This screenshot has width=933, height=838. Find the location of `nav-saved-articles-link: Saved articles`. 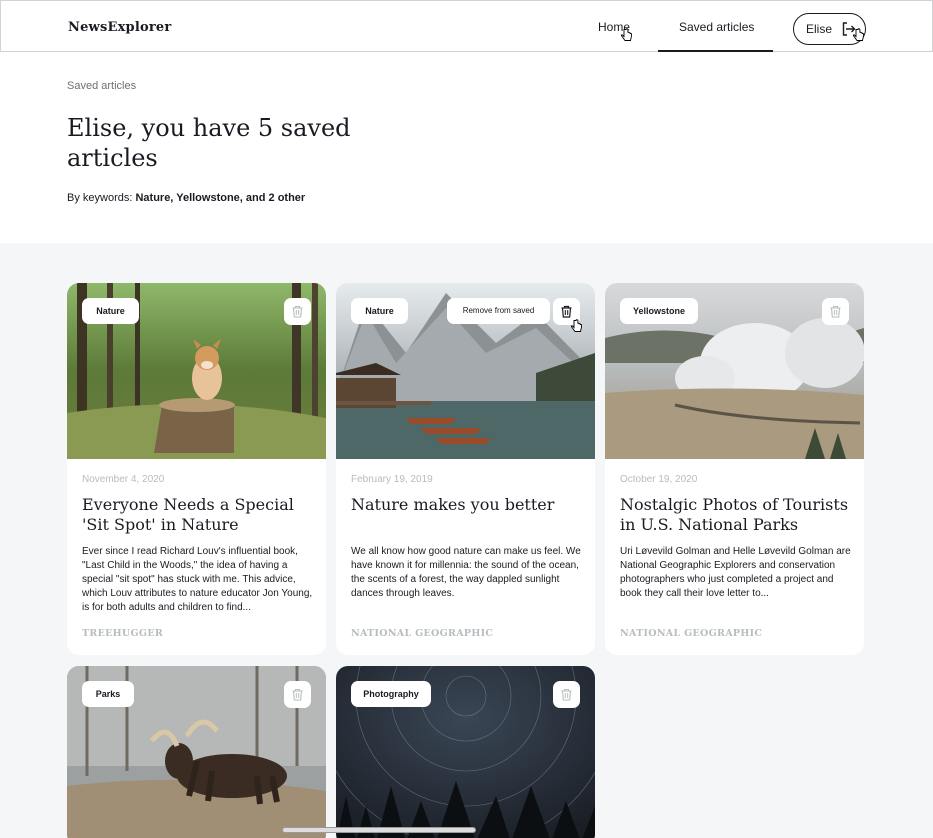

nav-saved-articles-link: Saved articles is located at coordinates (715, 26).